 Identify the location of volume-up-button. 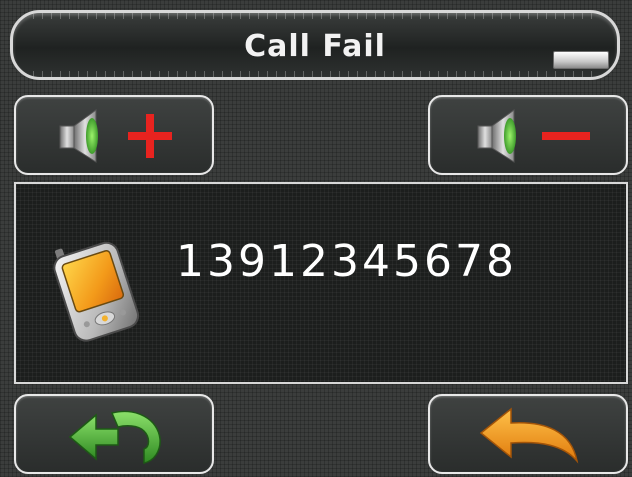
(114, 135).